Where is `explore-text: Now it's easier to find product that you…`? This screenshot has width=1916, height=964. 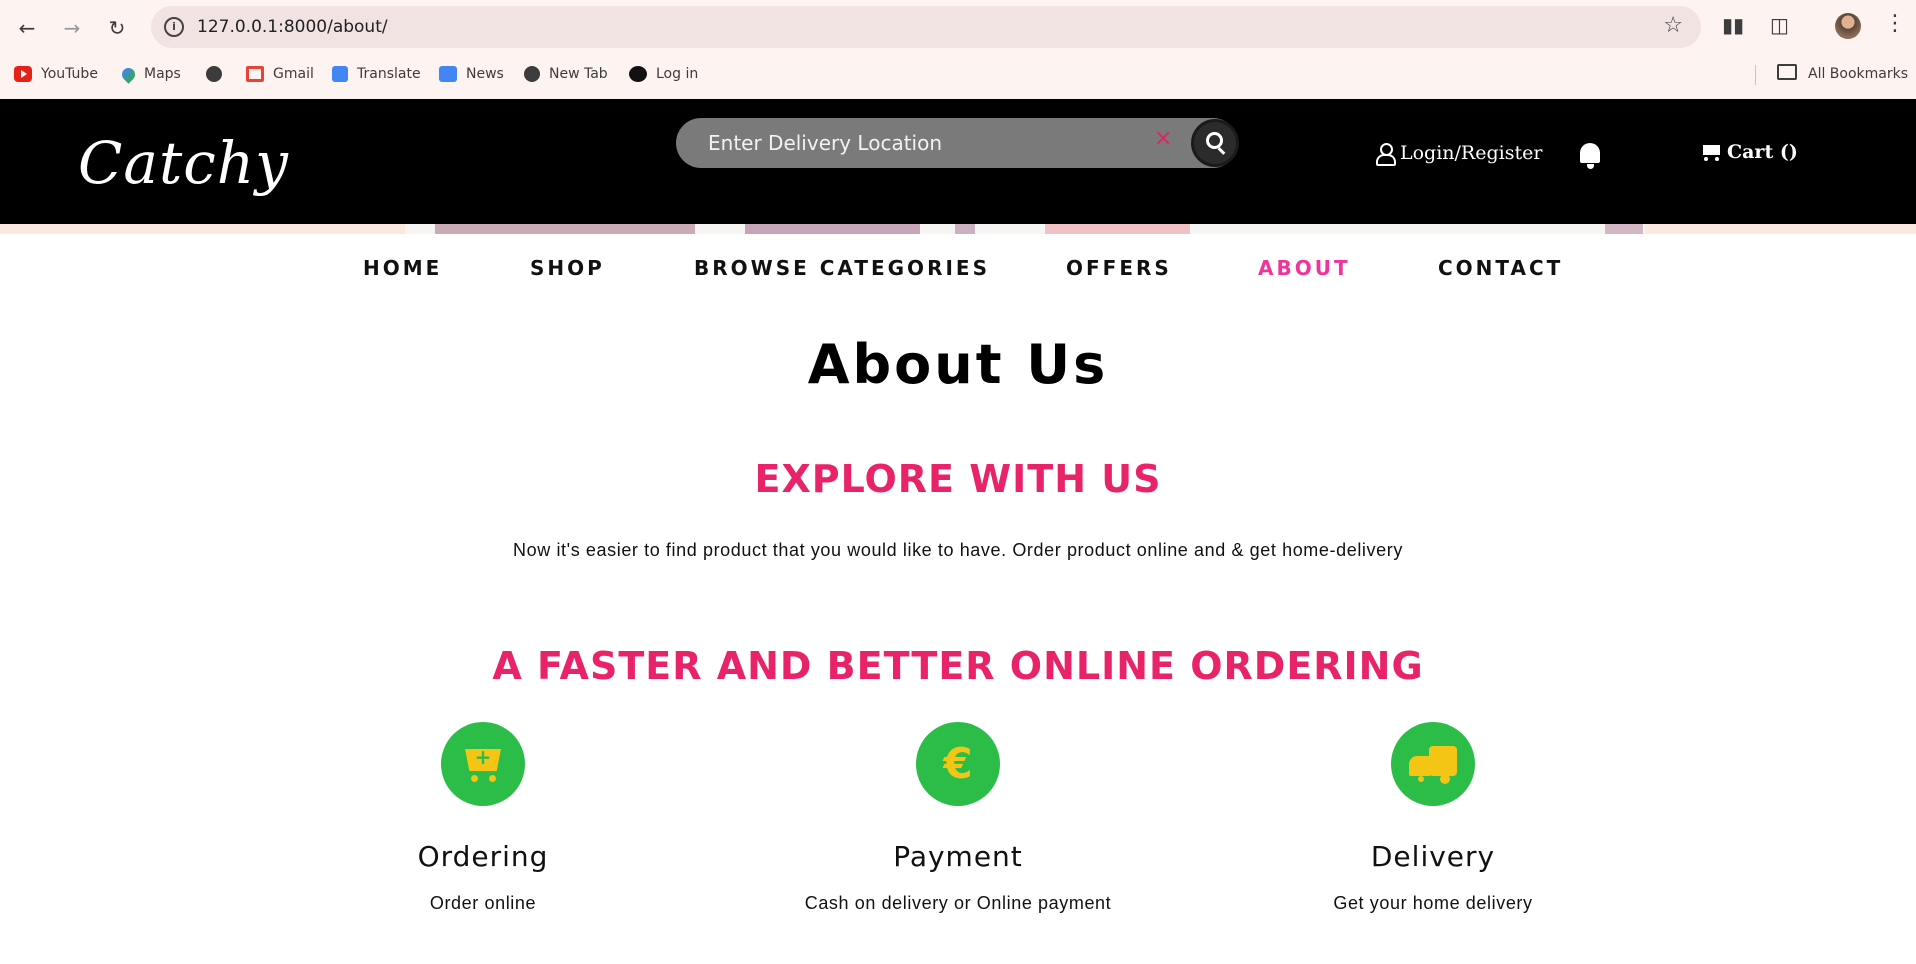
explore-text: Now it's easier to find product that you… is located at coordinates (958, 550).